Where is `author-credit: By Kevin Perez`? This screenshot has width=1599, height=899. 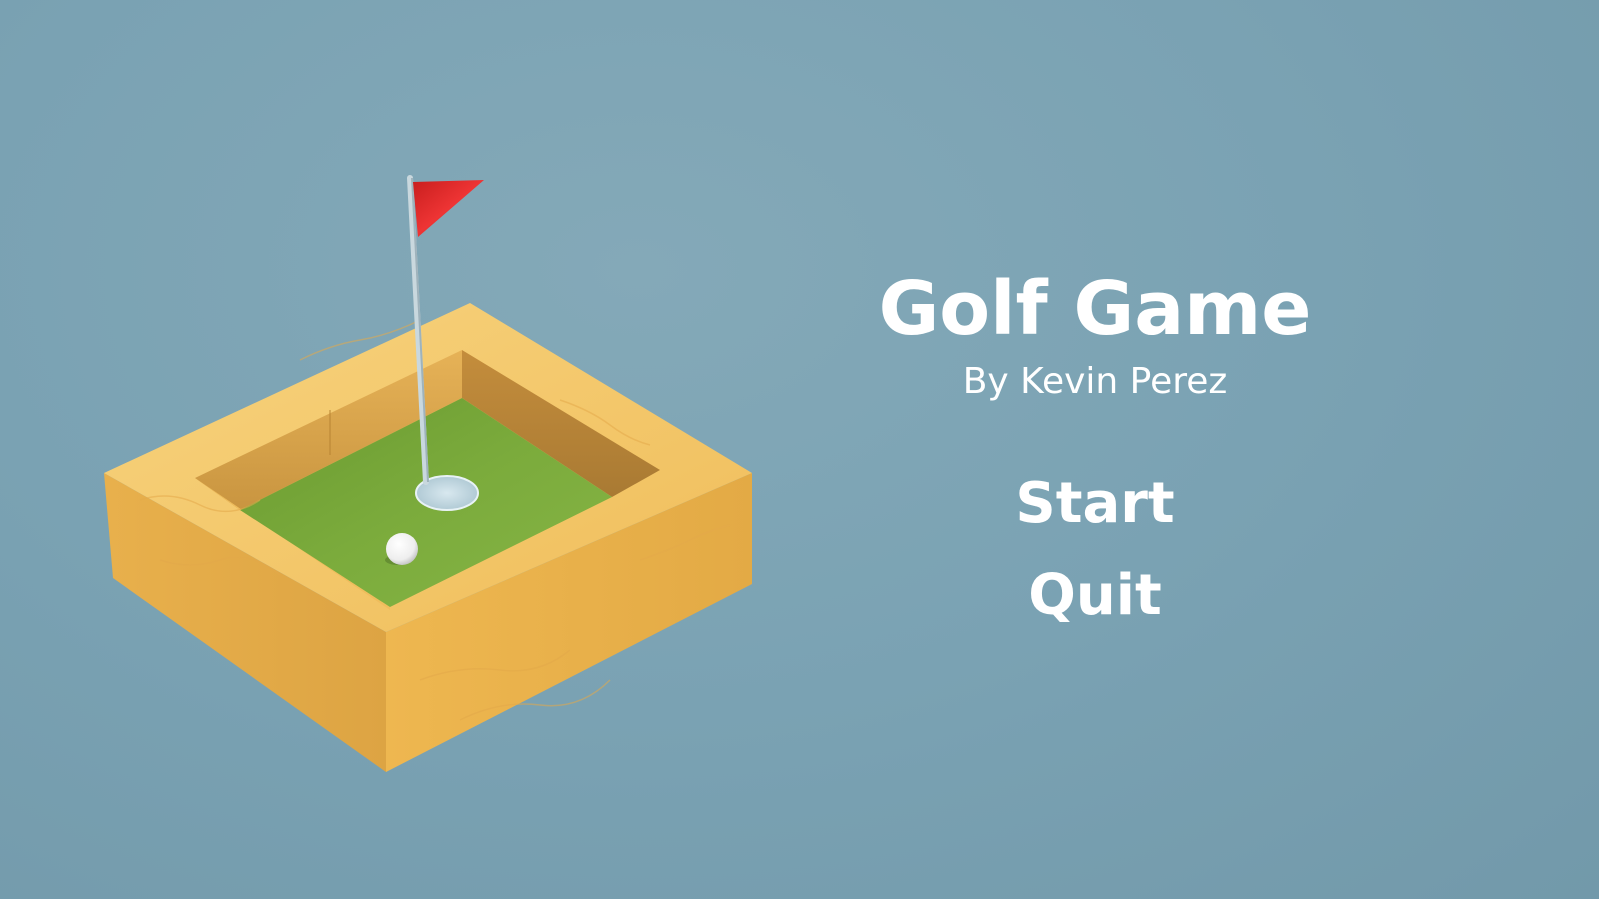
author-credit: By Kevin Perez is located at coordinates (1095, 381).